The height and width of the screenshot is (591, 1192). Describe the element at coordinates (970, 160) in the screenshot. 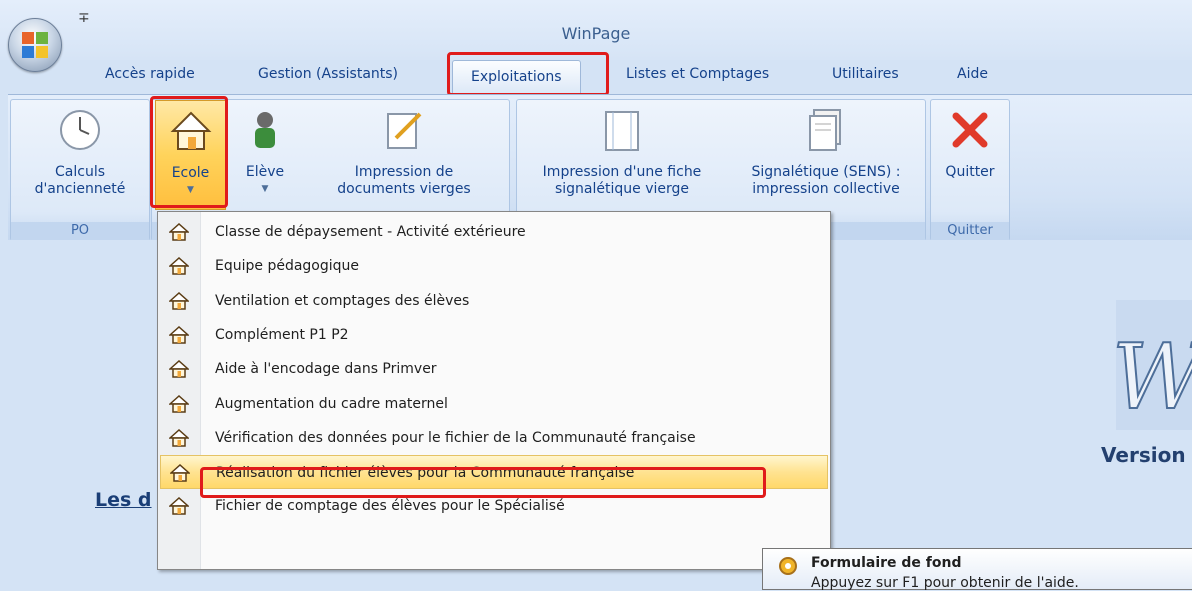

I see `quitter-button: Quitter` at that location.